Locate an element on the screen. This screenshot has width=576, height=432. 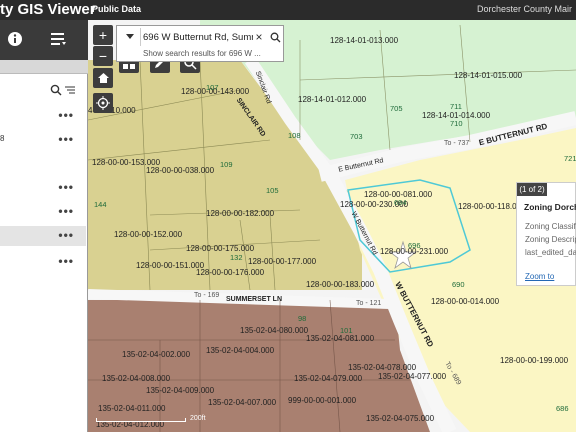
chevron-down-icon is located at coordinates (129, 36).